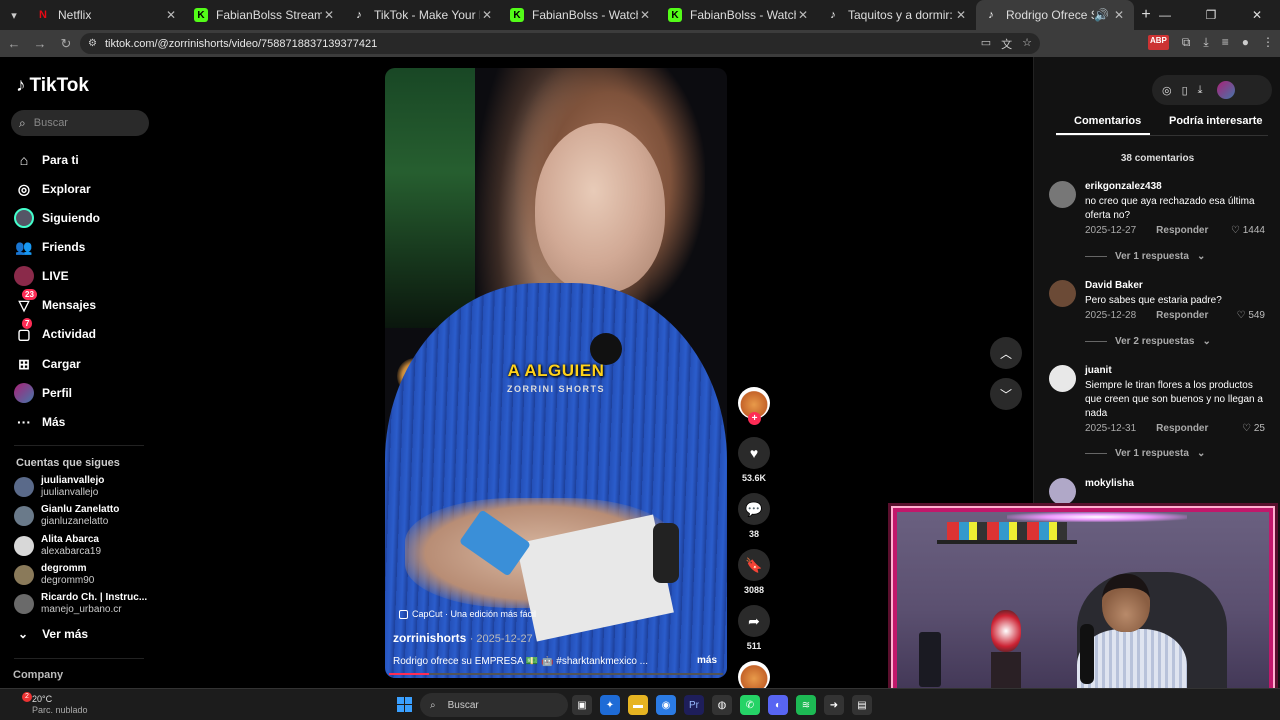 The height and width of the screenshot is (720, 1280). I want to click on notepad-icon: ▤, so click(862, 705).